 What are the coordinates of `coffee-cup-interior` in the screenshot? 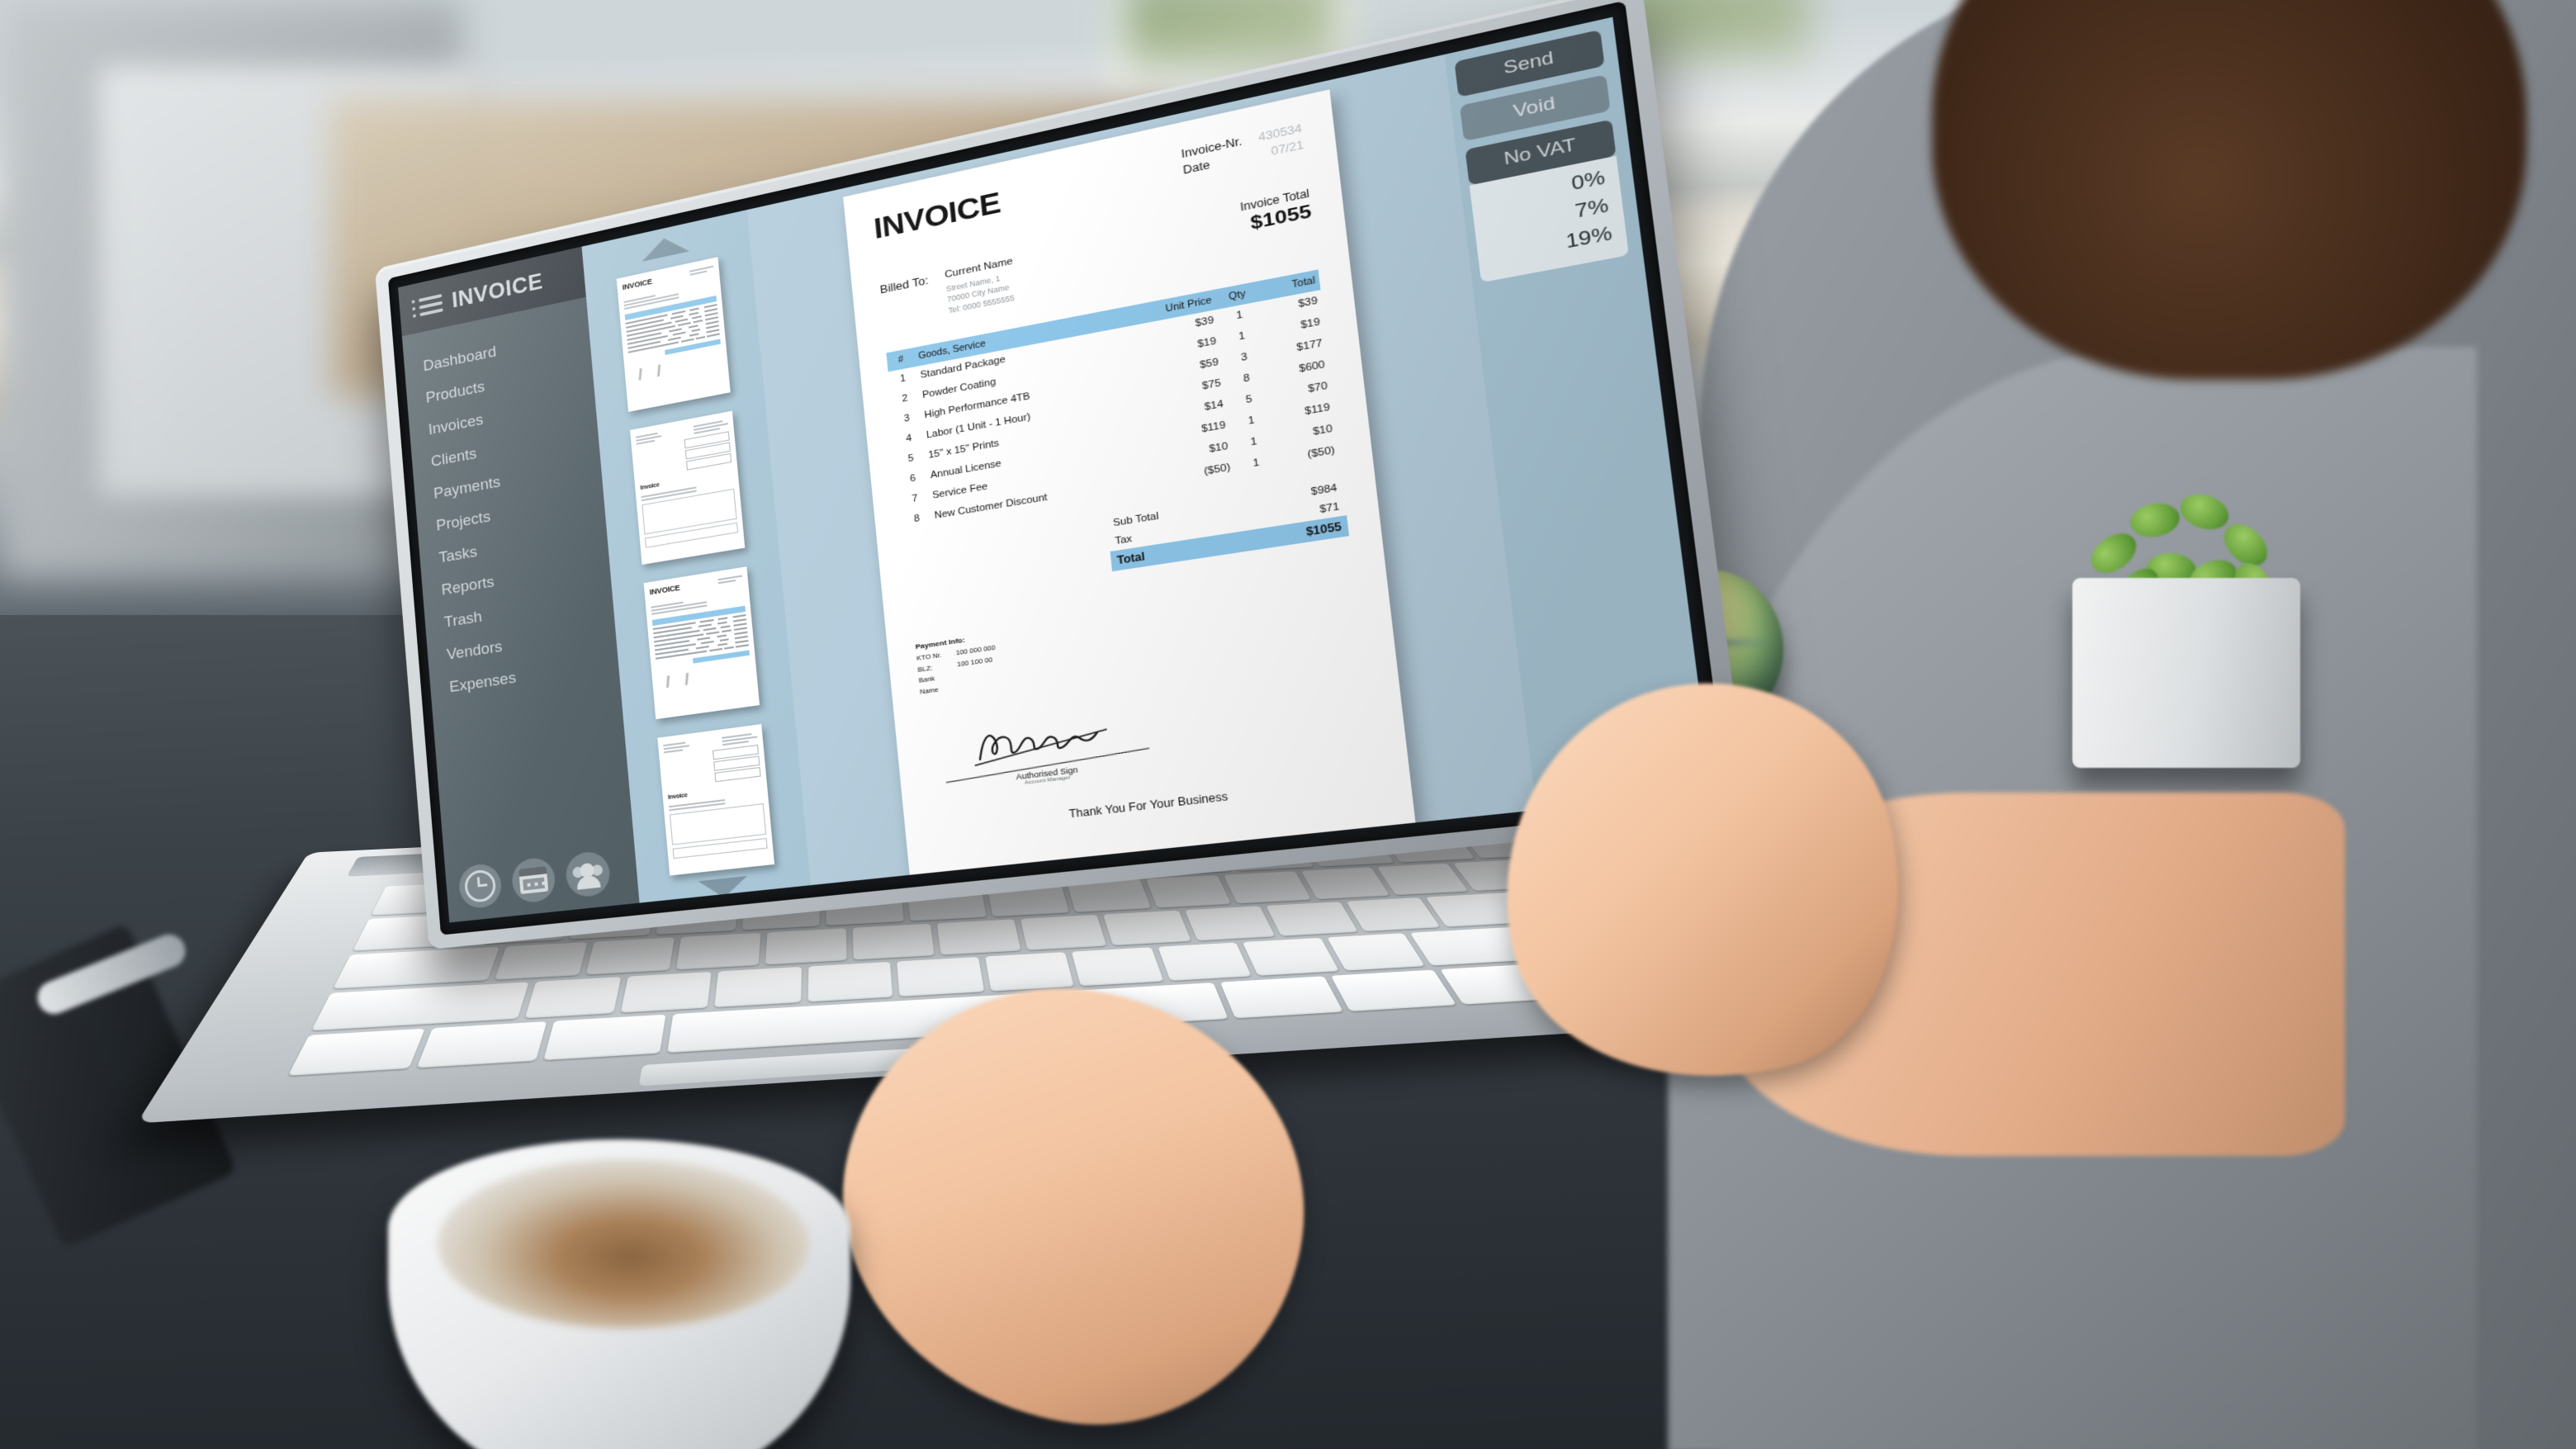 It's located at (623, 1243).